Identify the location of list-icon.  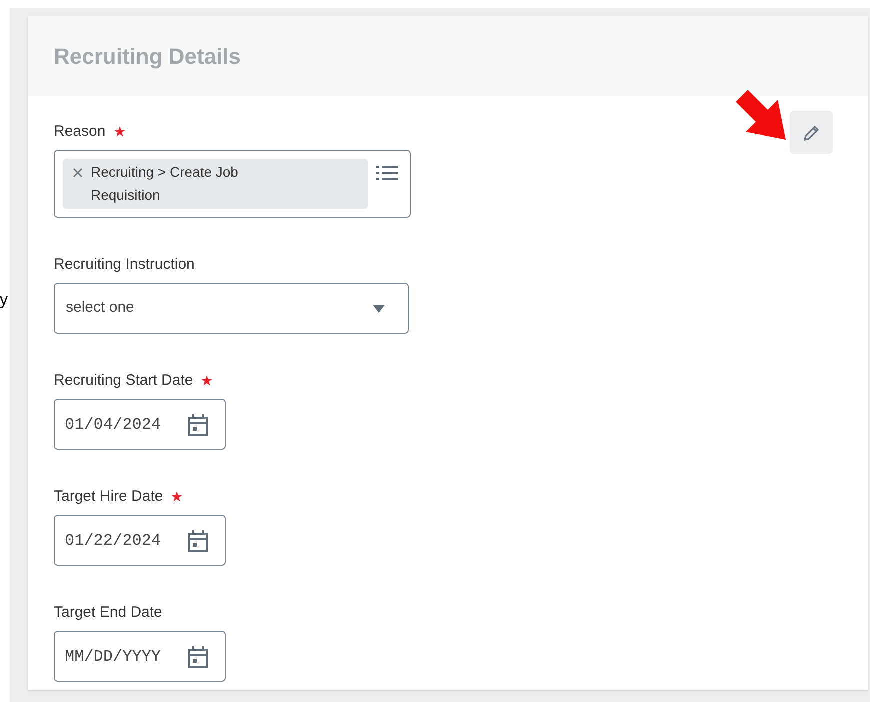
(388, 173).